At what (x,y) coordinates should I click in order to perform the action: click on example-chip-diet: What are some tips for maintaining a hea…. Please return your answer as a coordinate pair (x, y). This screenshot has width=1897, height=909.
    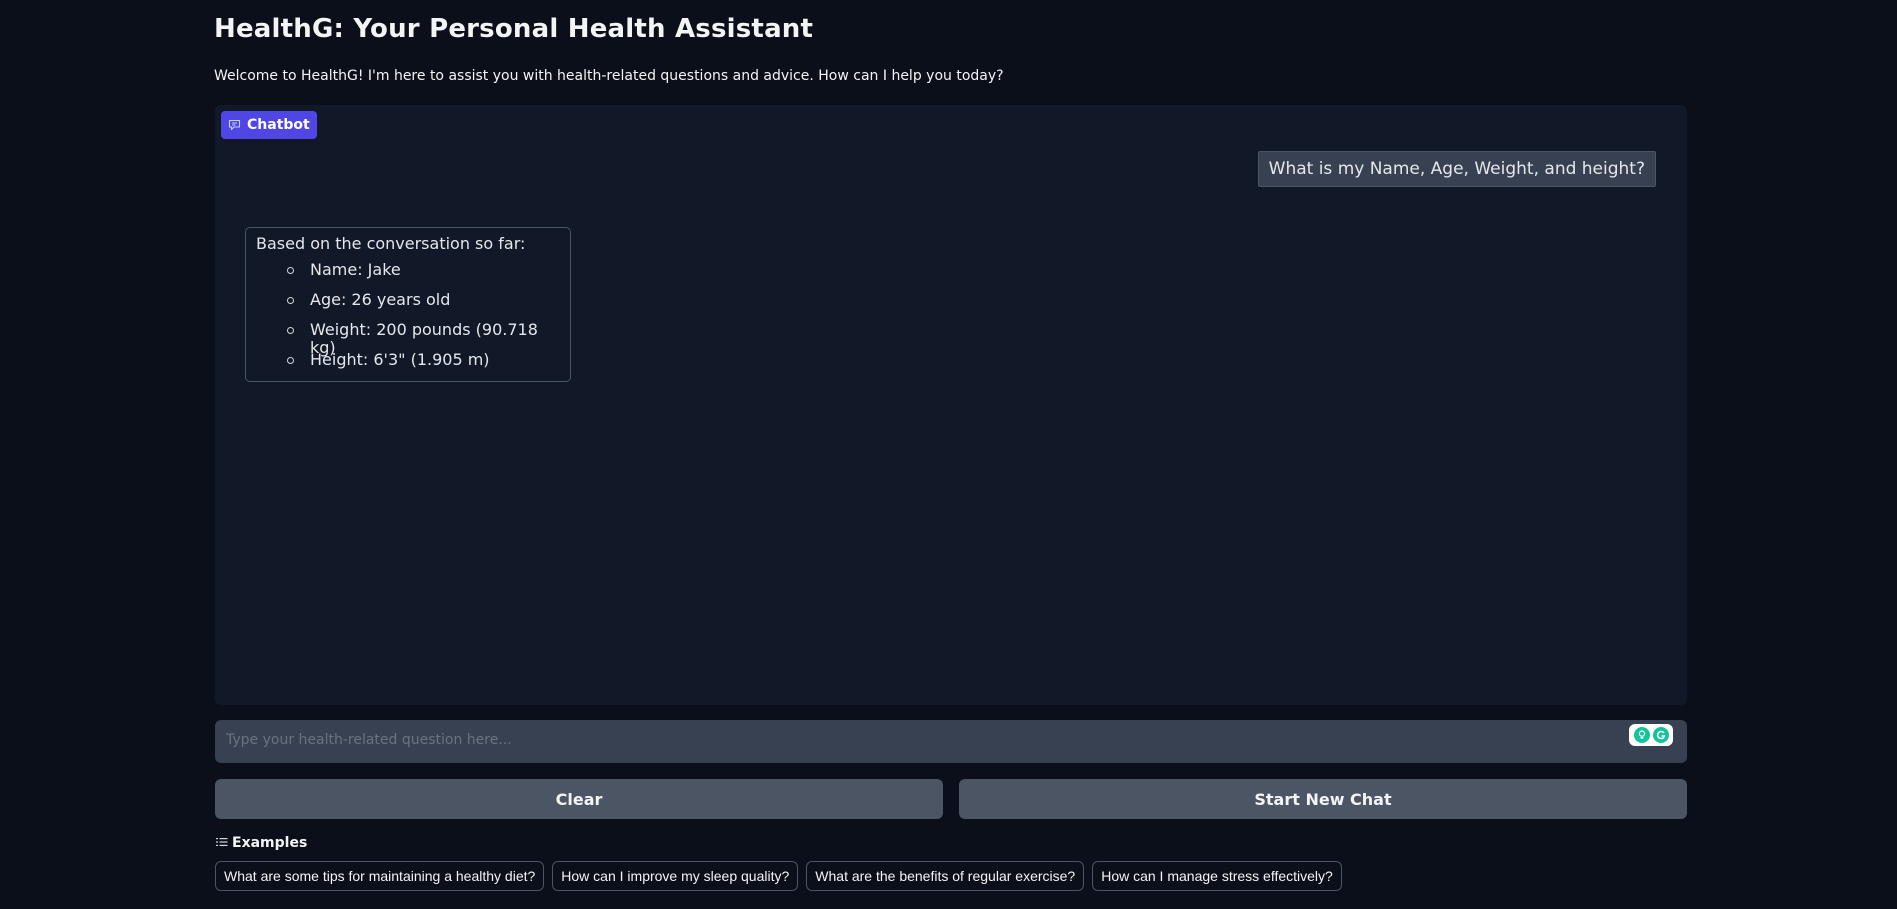
    Looking at the image, I should click on (380, 876).